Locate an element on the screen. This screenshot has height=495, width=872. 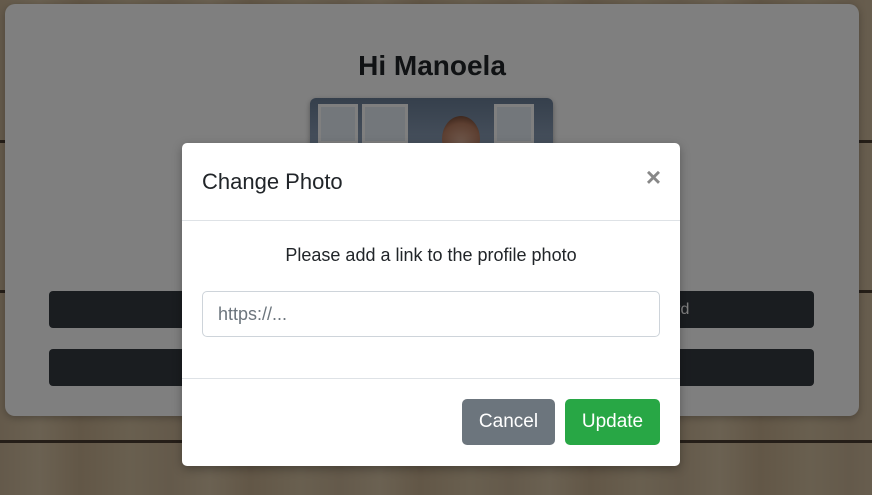
photo-link-instruction: Please add a link to the profile photo is located at coordinates (431, 255).